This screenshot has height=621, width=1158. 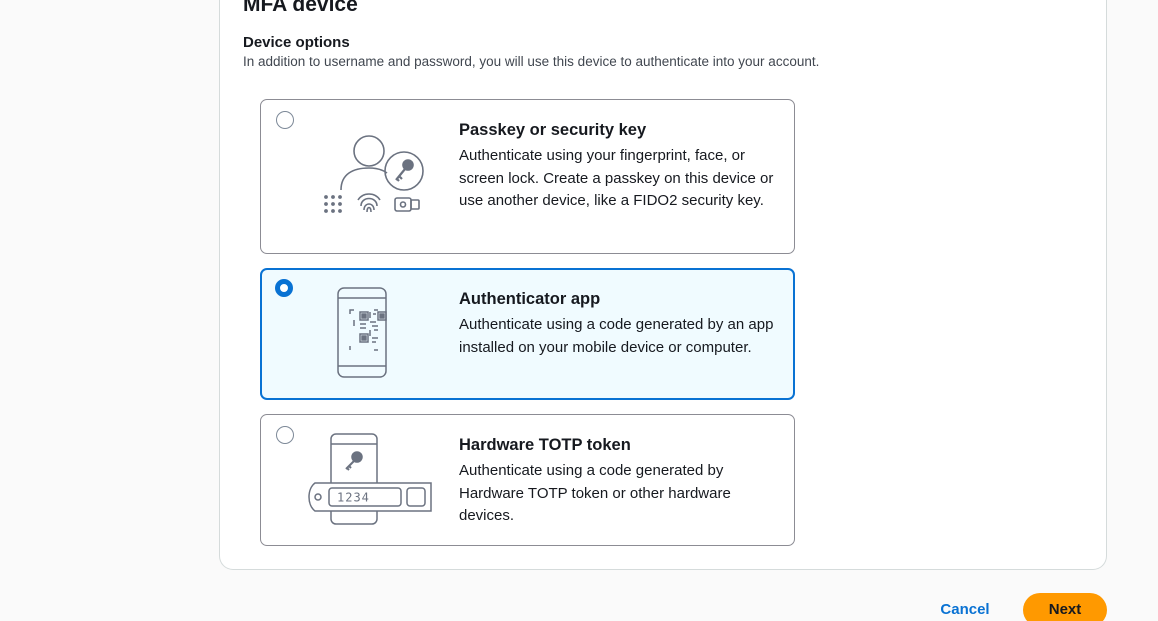 What do you see at coordinates (353, 498) in the screenshot?
I see `token-display-text: 1234` at bounding box center [353, 498].